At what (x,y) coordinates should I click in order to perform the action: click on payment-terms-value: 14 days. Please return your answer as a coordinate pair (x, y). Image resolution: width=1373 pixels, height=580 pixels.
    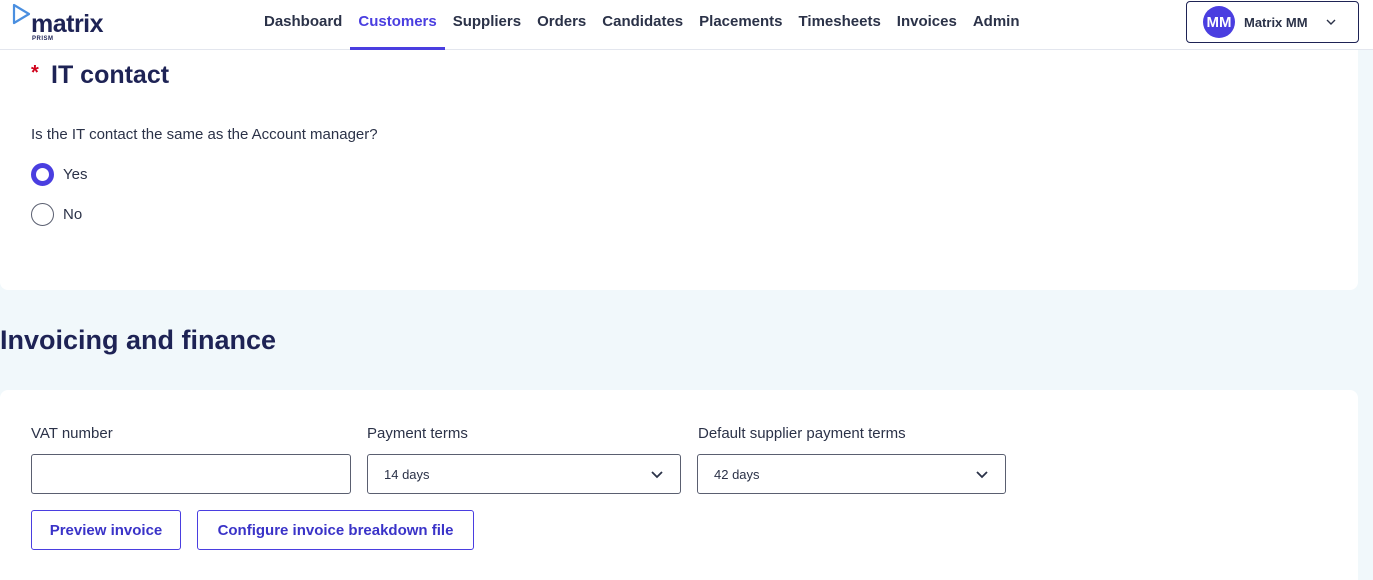
    Looking at the image, I should click on (407, 474).